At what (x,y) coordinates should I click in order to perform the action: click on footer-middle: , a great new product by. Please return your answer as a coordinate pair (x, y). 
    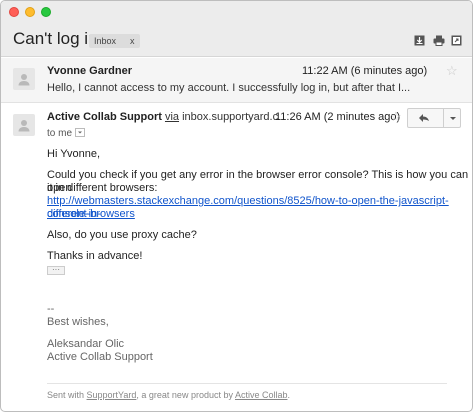
    Looking at the image, I should click on (185, 395).